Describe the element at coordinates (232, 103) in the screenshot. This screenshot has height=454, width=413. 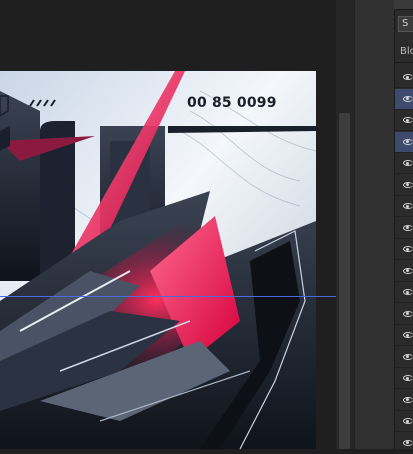
I see `serial-number-text: 00 85 0099` at that location.